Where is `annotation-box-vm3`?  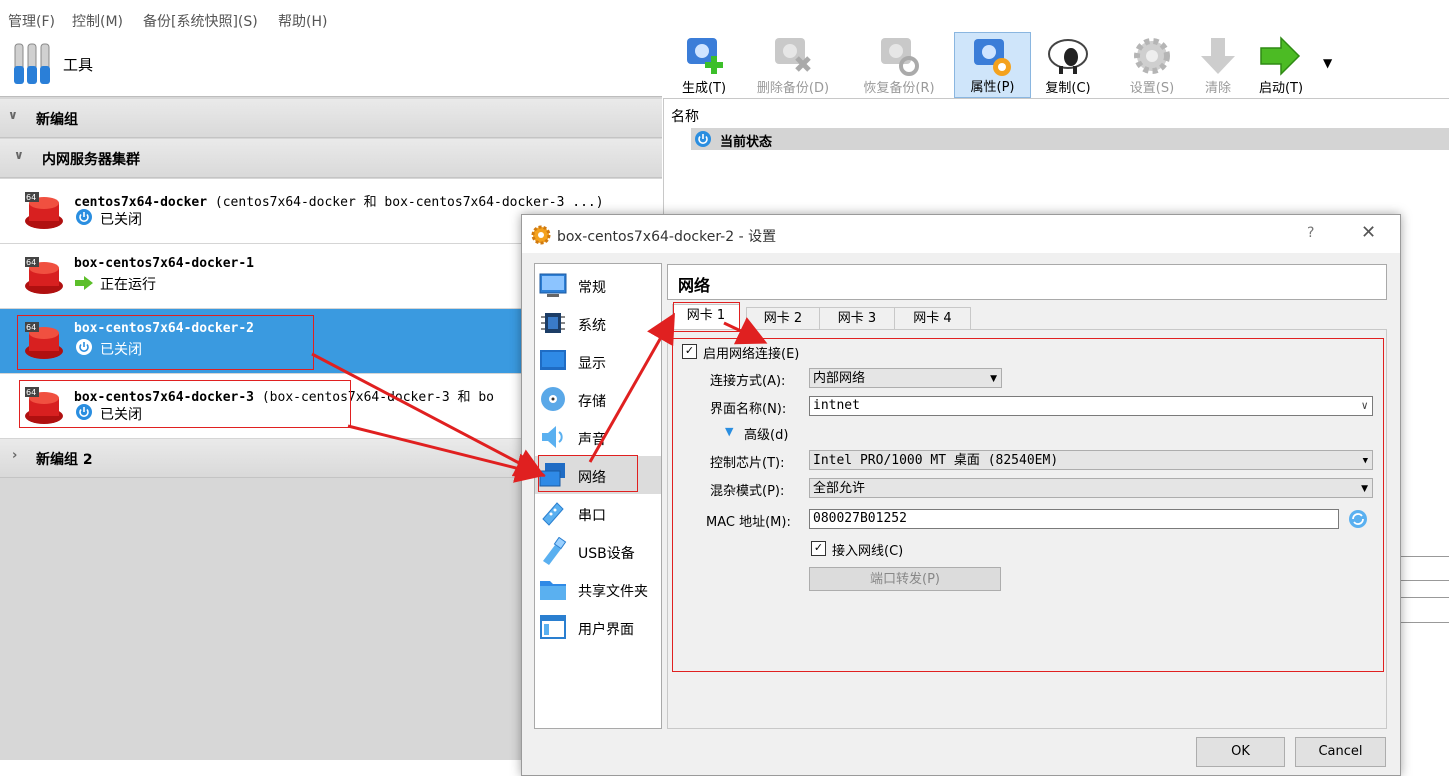 annotation-box-vm3 is located at coordinates (185, 404).